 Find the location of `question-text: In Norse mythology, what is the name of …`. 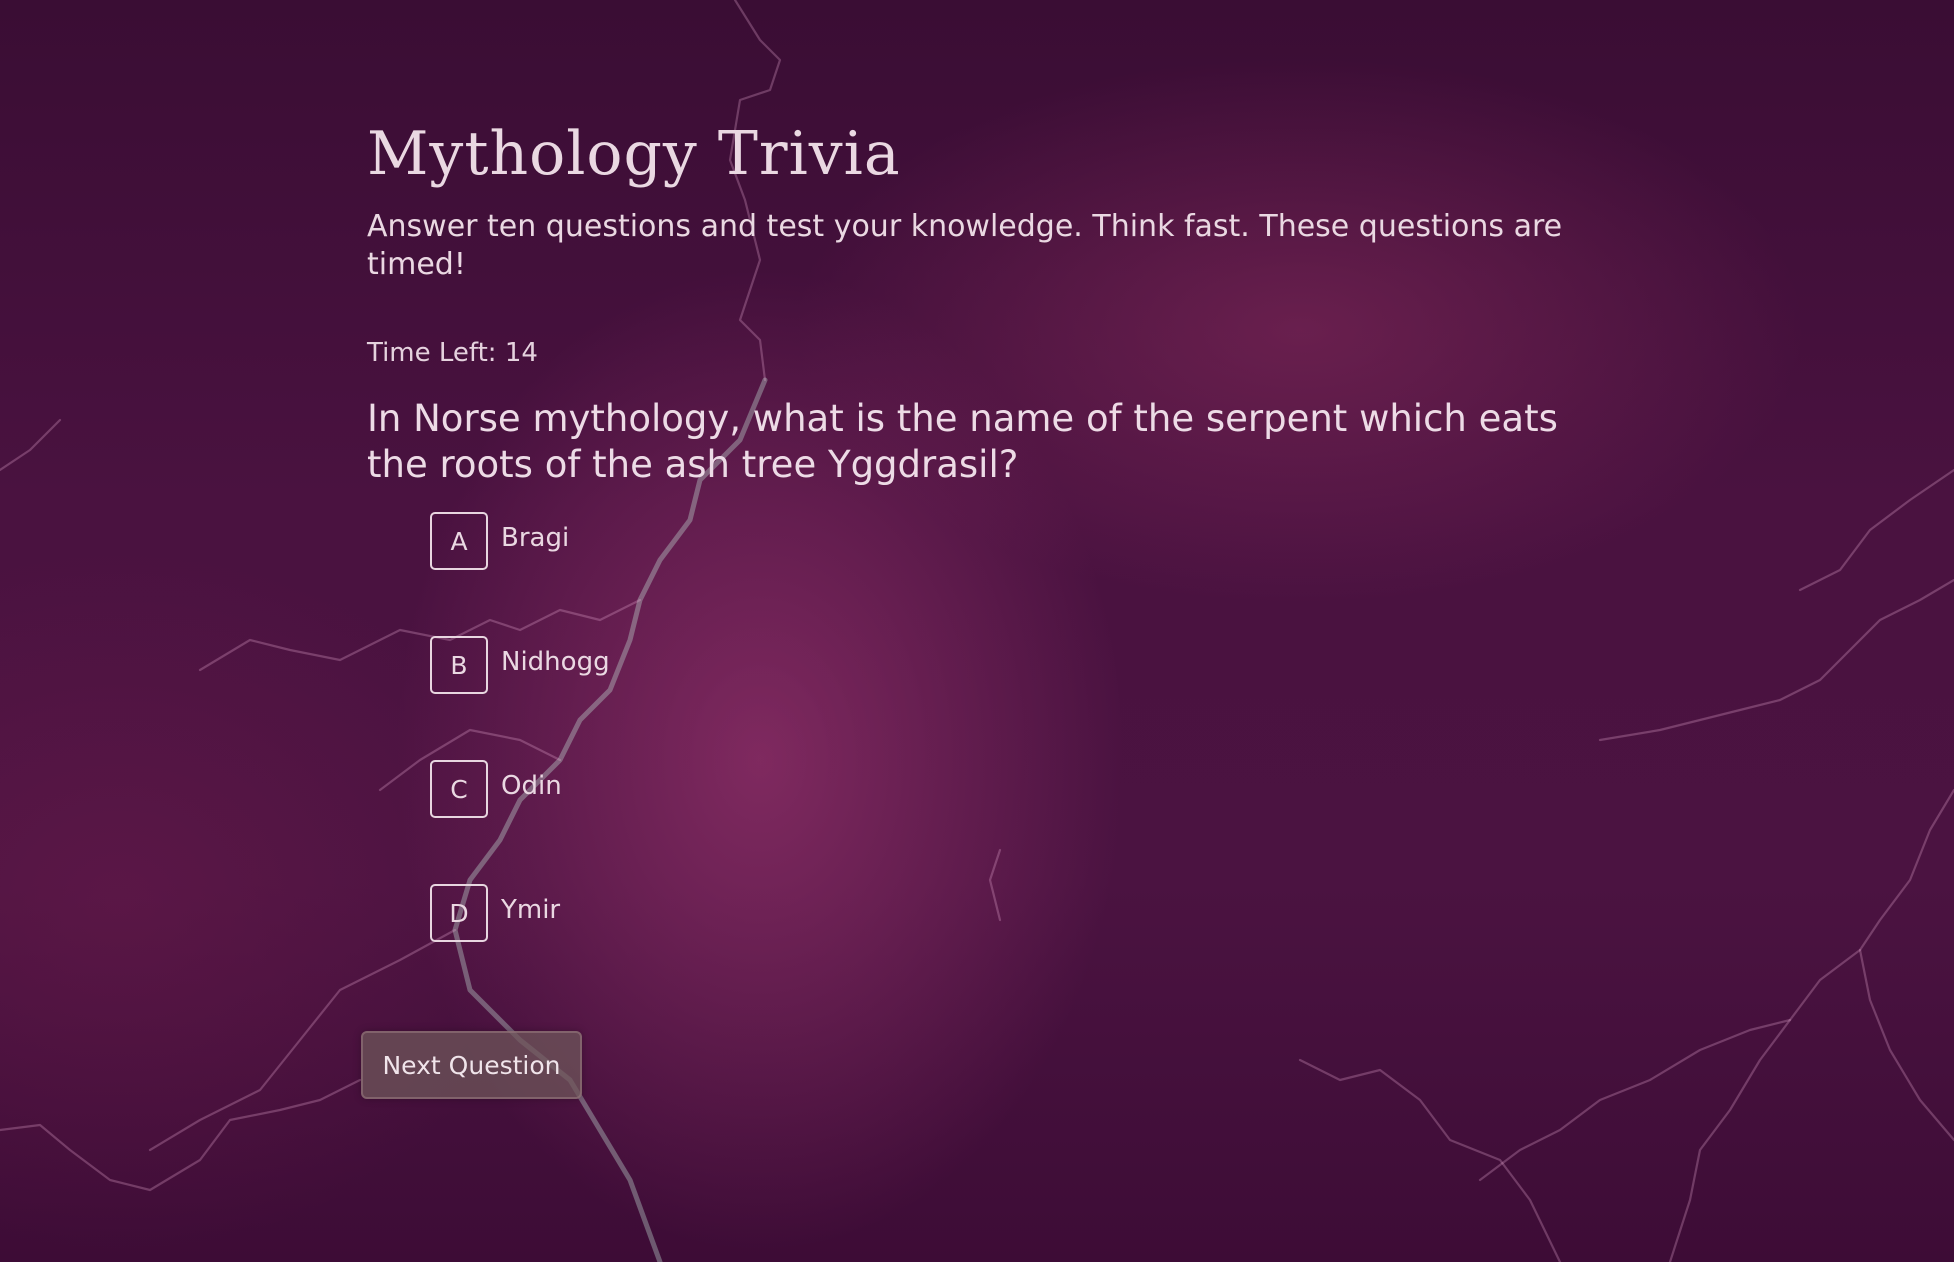

question-text: In Norse mythology, what is the name of … is located at coordinates (962, 441).